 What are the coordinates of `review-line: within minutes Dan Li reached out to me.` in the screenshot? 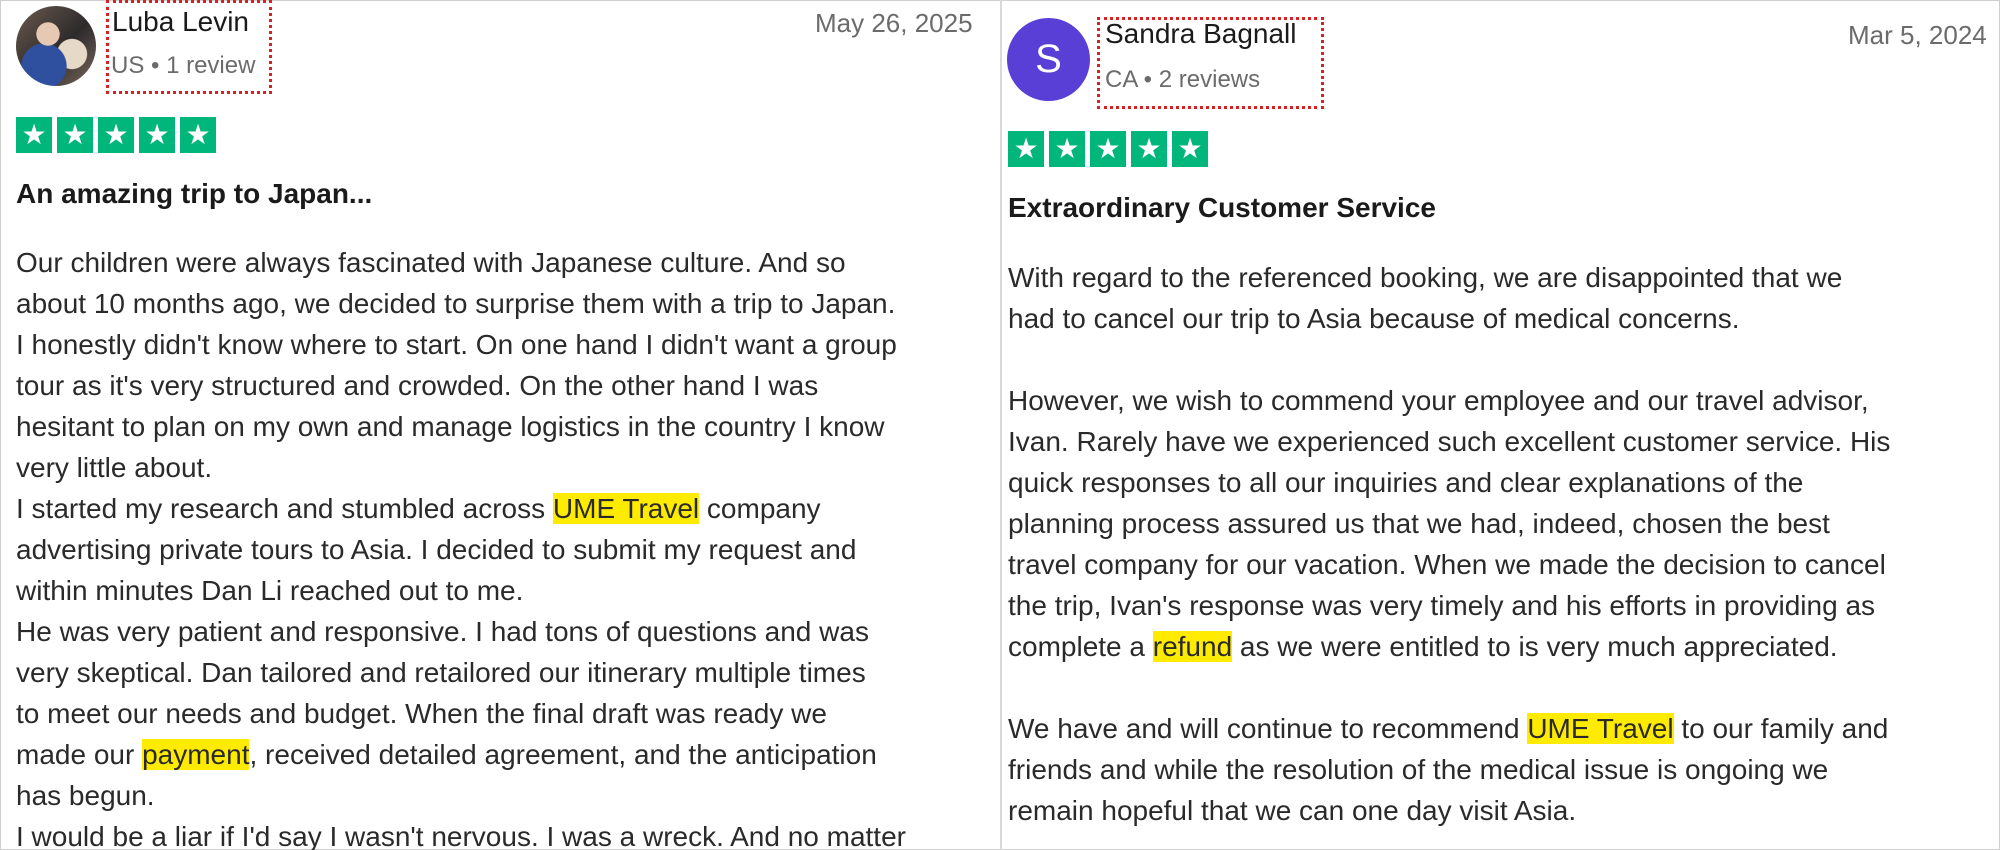 It's located at (461, 590).